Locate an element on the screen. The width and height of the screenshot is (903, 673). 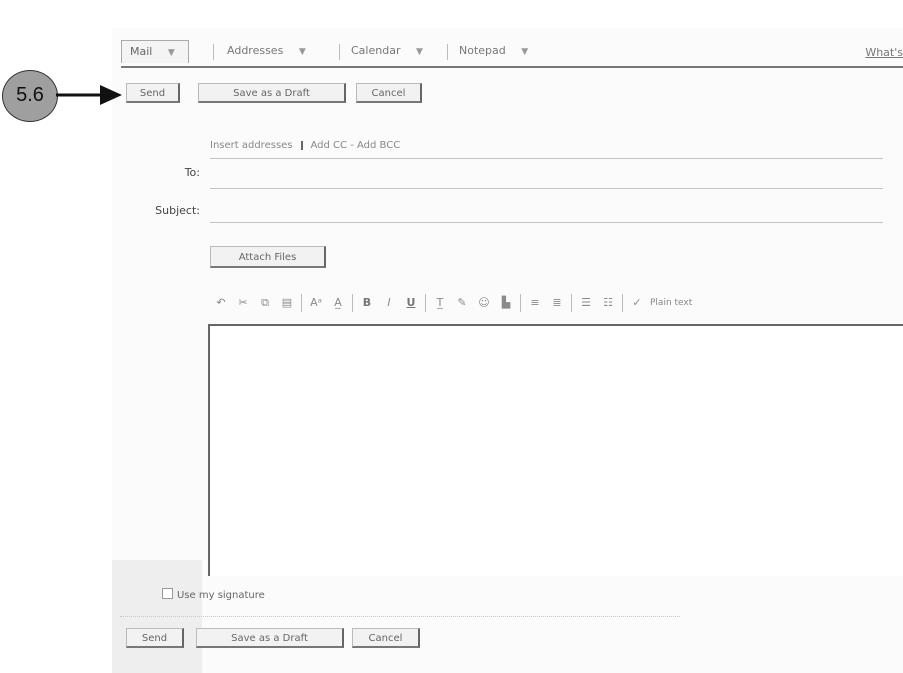
save-draft-button: Save as a Draft is located at coordinates (272, 93).